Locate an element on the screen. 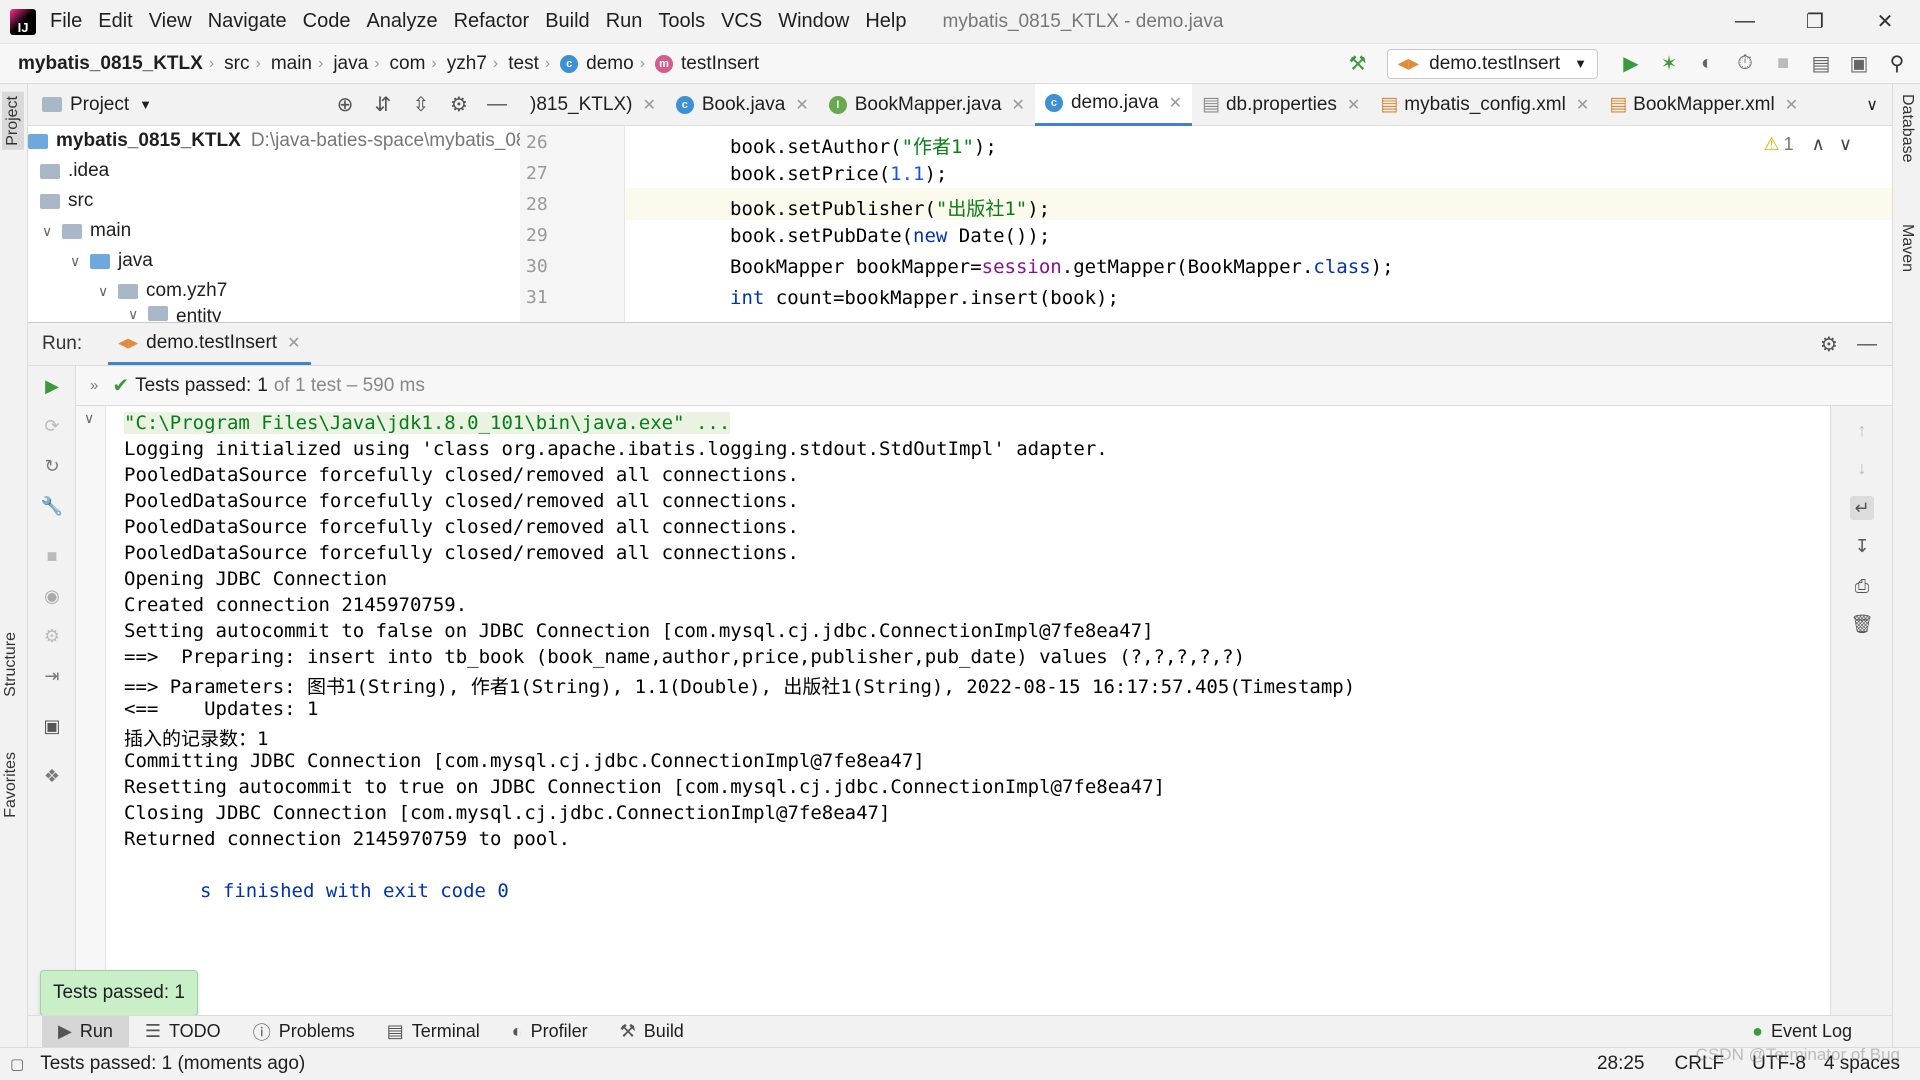  tab-run: ▶ Run is located at coordinates (85, 1031).